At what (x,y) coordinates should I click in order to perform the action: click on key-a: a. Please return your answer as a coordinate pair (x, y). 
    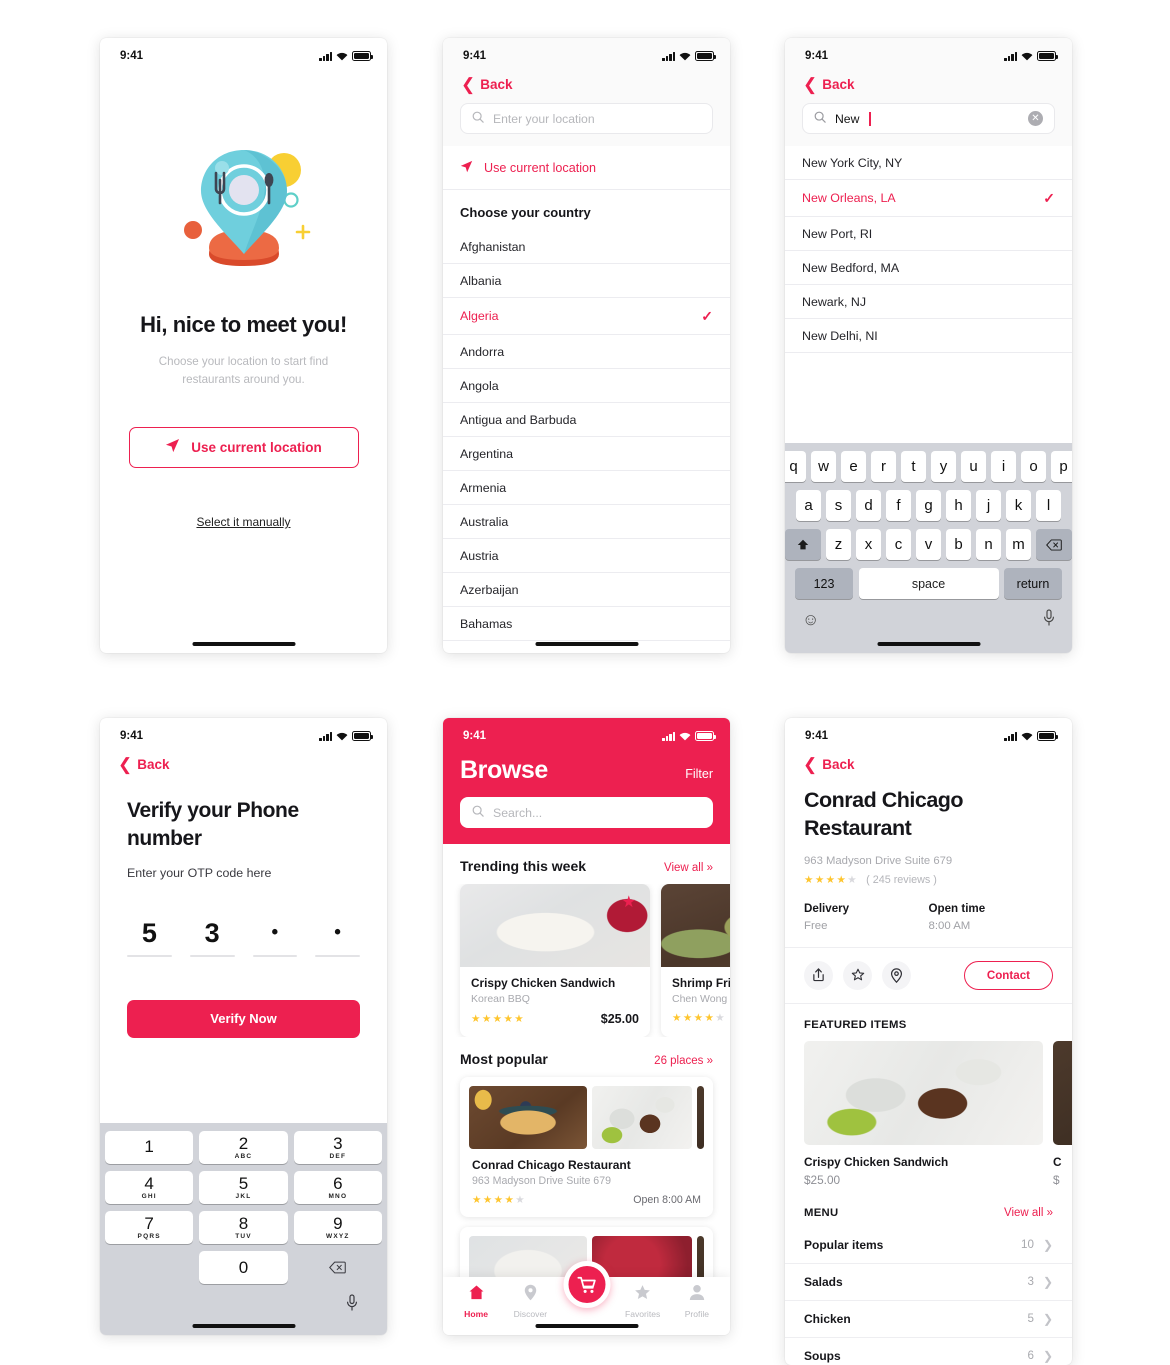
    Looking at the image, I should click on (808, 505).